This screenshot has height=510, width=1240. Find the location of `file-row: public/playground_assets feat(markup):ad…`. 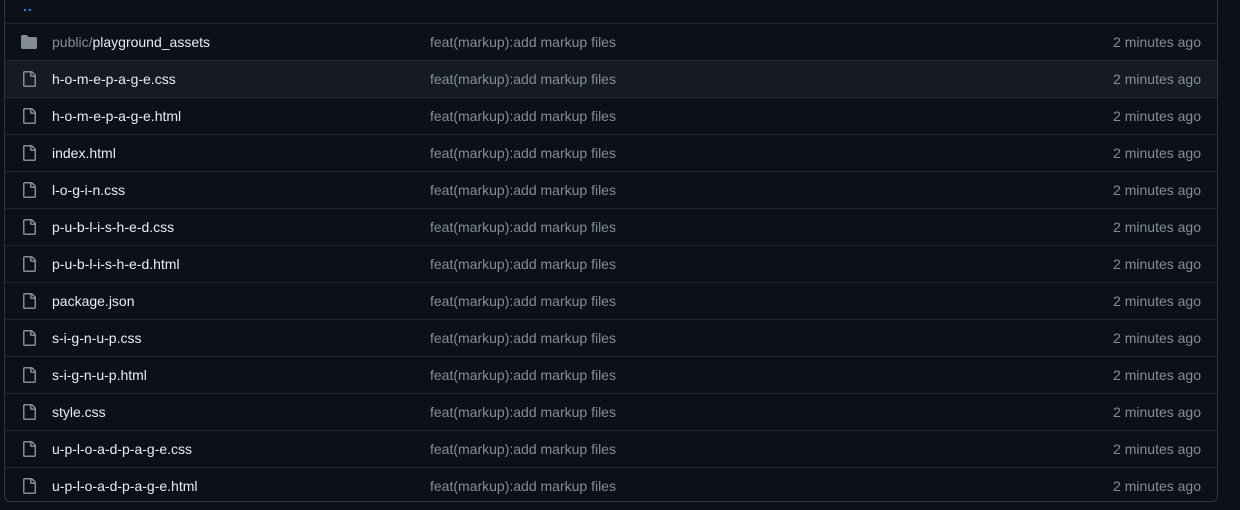

file-row: public/playground_assets feat(markup):ad… is located at coordinates (611, 41).